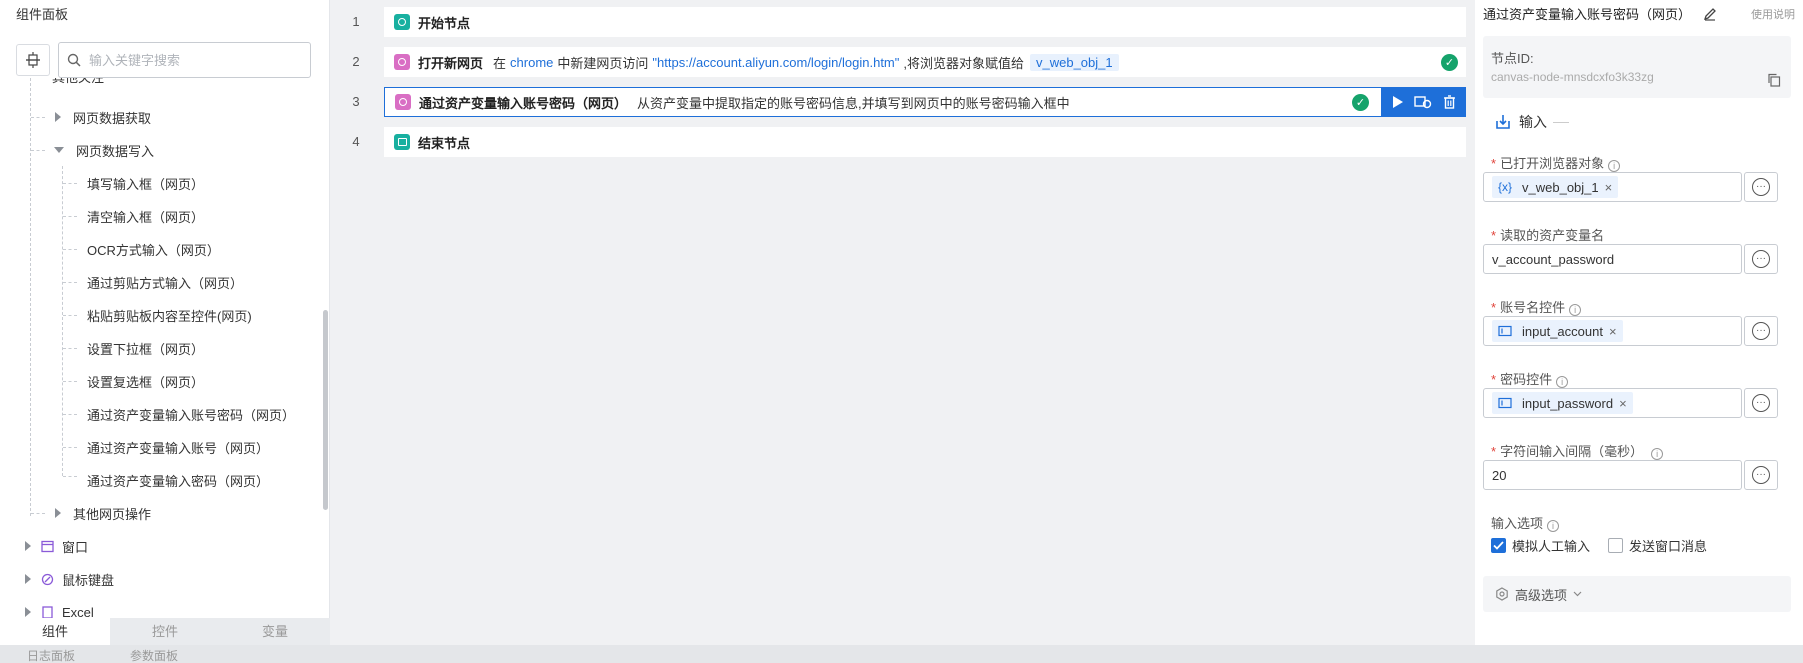  I want to click on bottom-panel-bar: 日志面板 参数面板, so click(901, 654).